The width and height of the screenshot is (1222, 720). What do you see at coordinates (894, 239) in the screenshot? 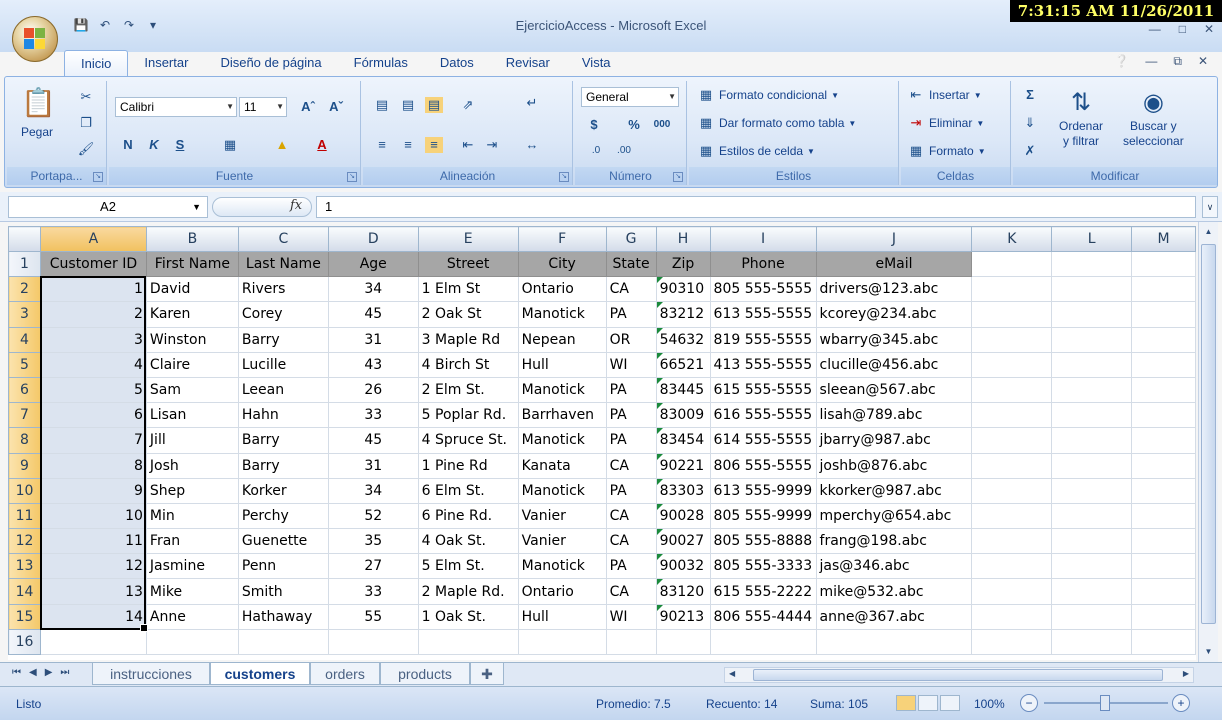
I see `column-header: J` at bounding box center [894, 239].